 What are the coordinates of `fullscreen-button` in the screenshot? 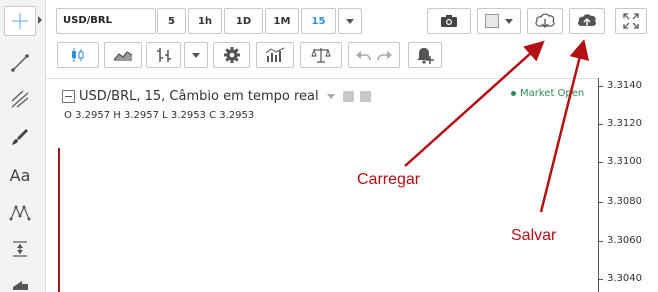 It's located at (631, 21).